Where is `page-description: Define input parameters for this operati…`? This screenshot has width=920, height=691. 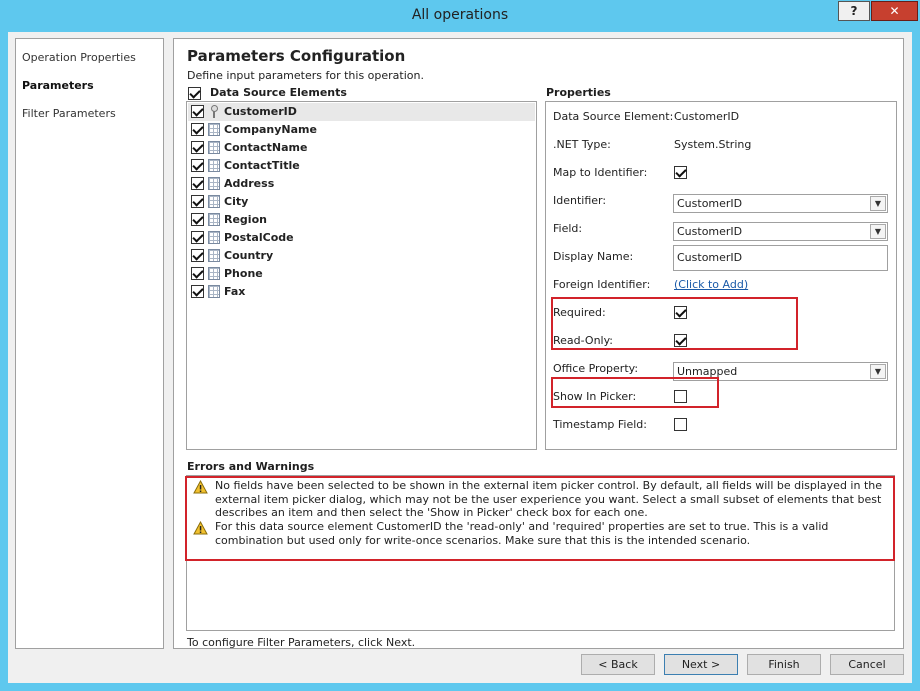
page-description: Define input parameters for this operati… is located at coordinates (305, 75).